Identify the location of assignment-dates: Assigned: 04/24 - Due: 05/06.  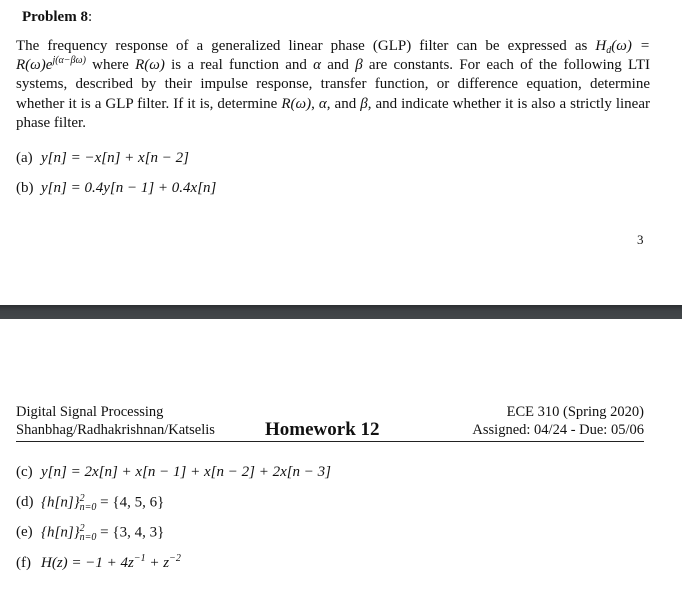
(558, 430).